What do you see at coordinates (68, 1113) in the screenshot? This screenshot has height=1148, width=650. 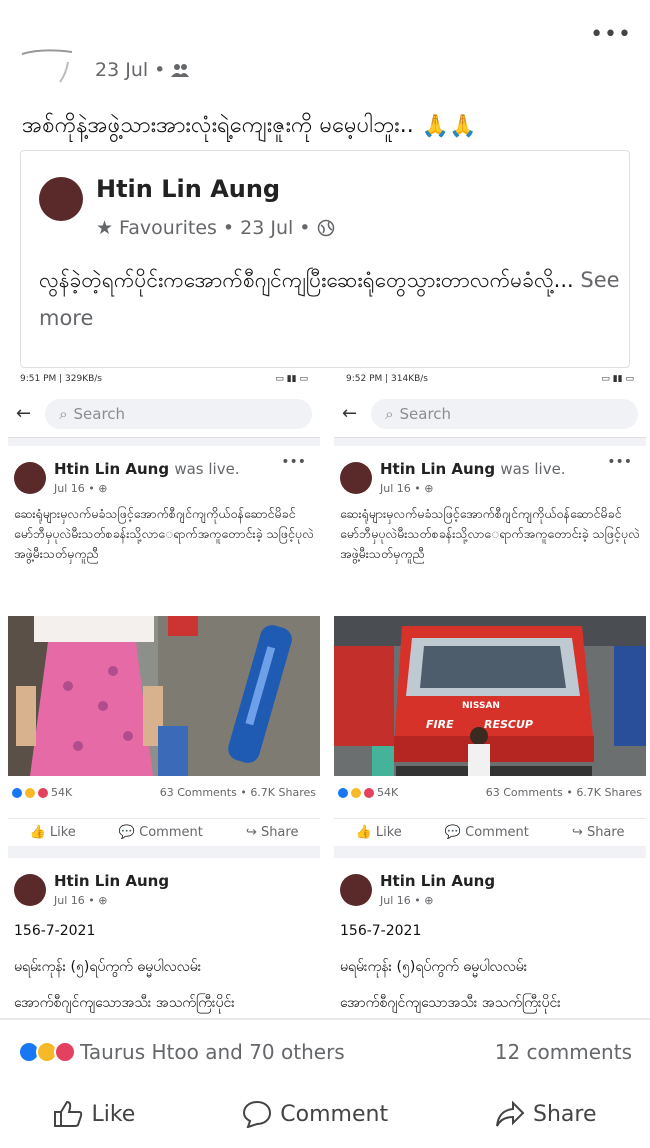 I see `thumbs-up-icon` at bounding box center [68, 1113].